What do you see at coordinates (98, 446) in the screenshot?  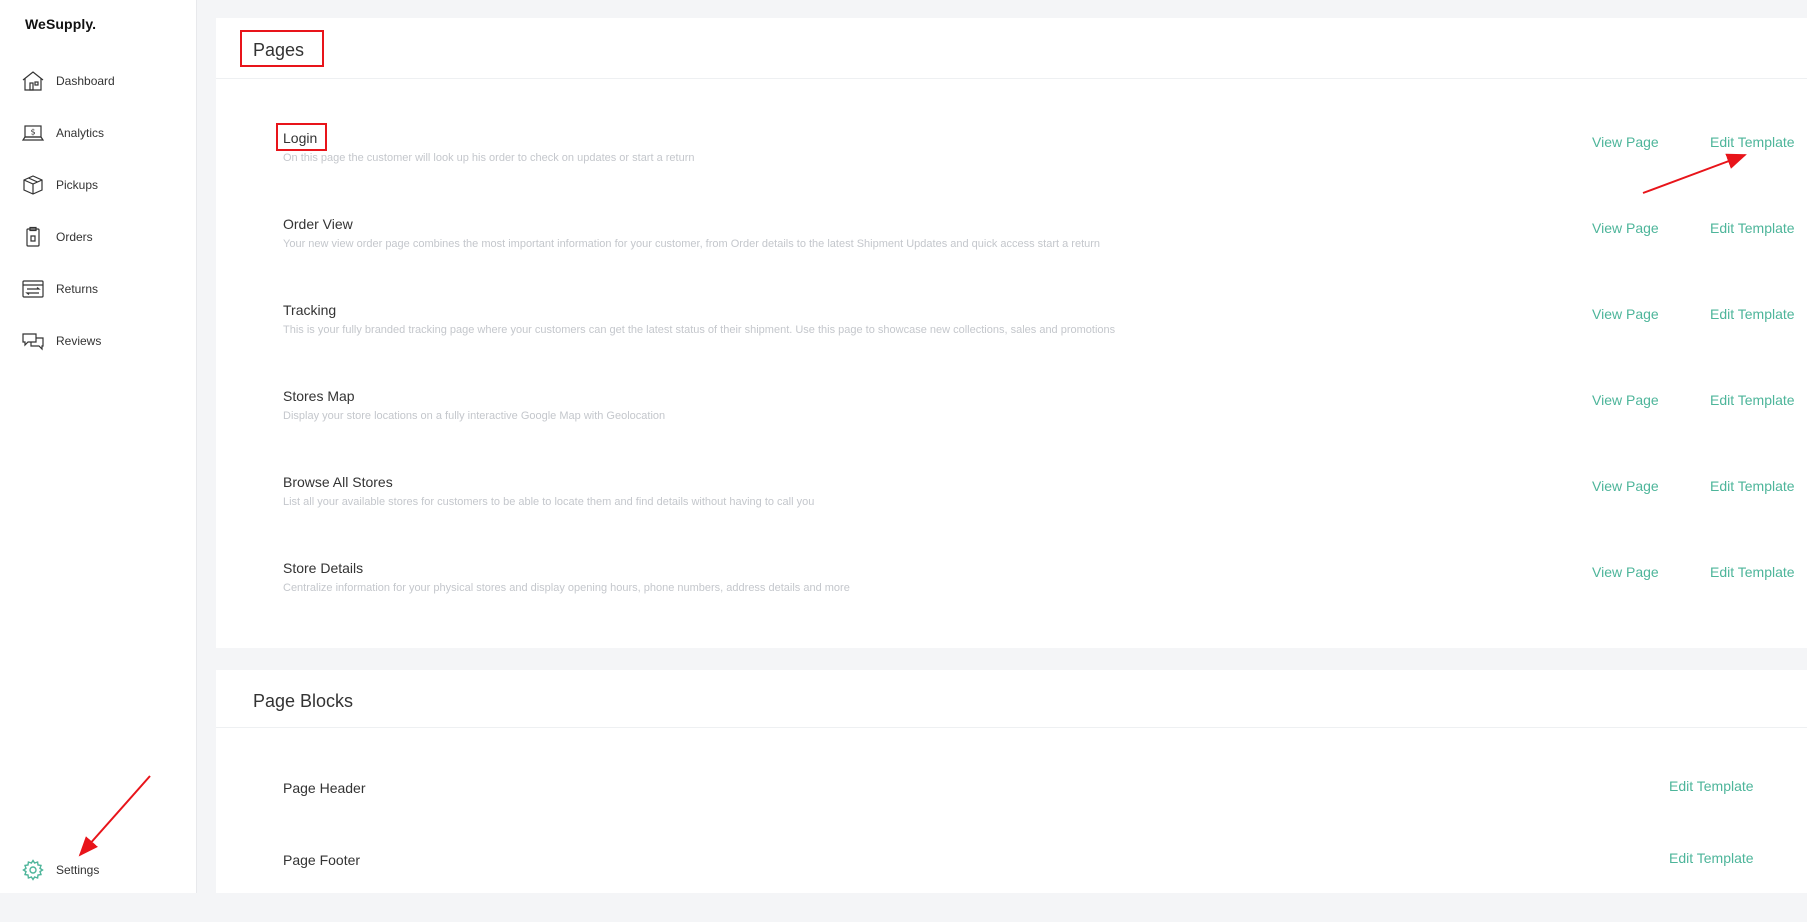 I see `sidebar: WeSupply. Dashboard $ Analytics Pickups` at bounding box center [98, 446].